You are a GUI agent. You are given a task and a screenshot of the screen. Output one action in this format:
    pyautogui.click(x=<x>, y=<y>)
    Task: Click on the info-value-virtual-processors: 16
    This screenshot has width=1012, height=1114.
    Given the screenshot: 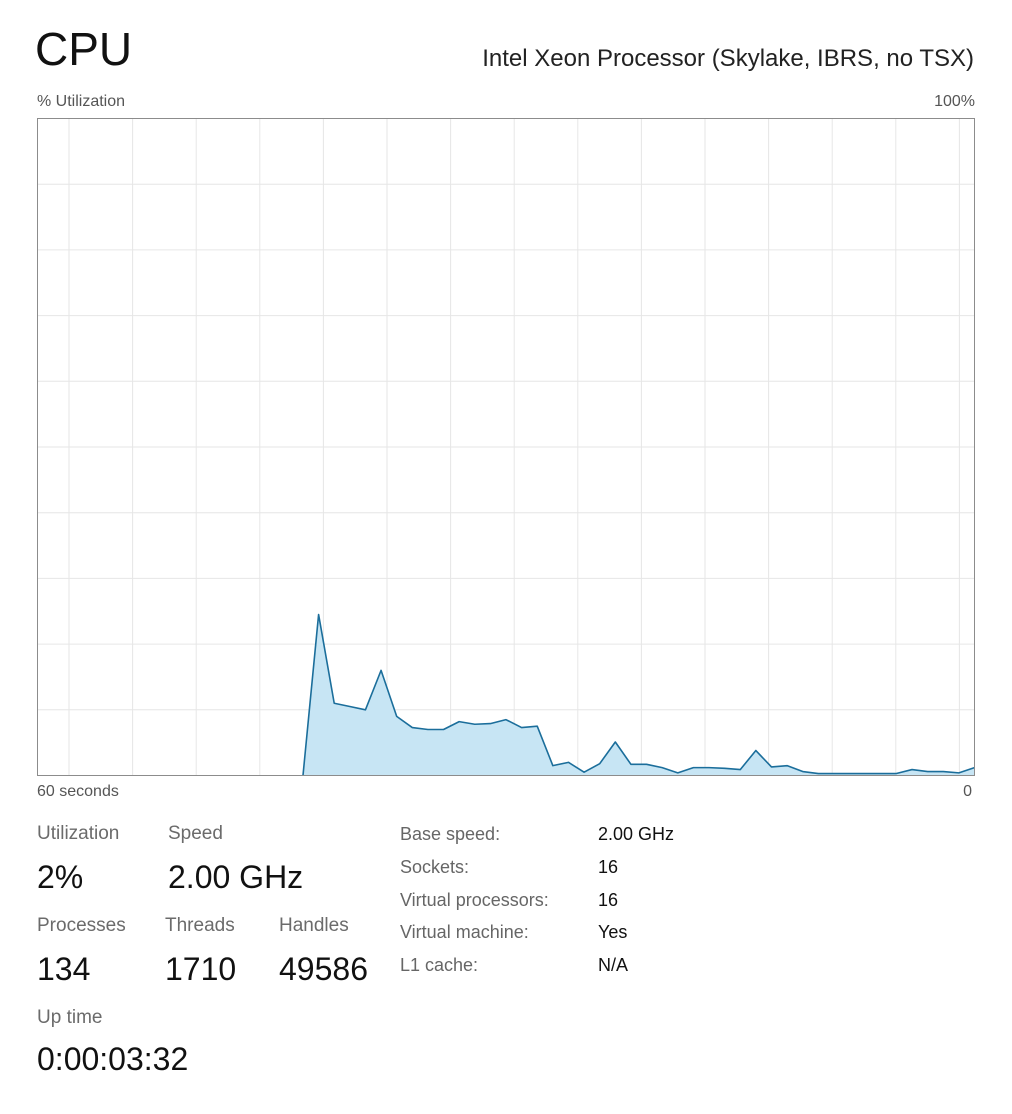 What is the action you would take?
    pyautogui.click(x=608, y=900)
    